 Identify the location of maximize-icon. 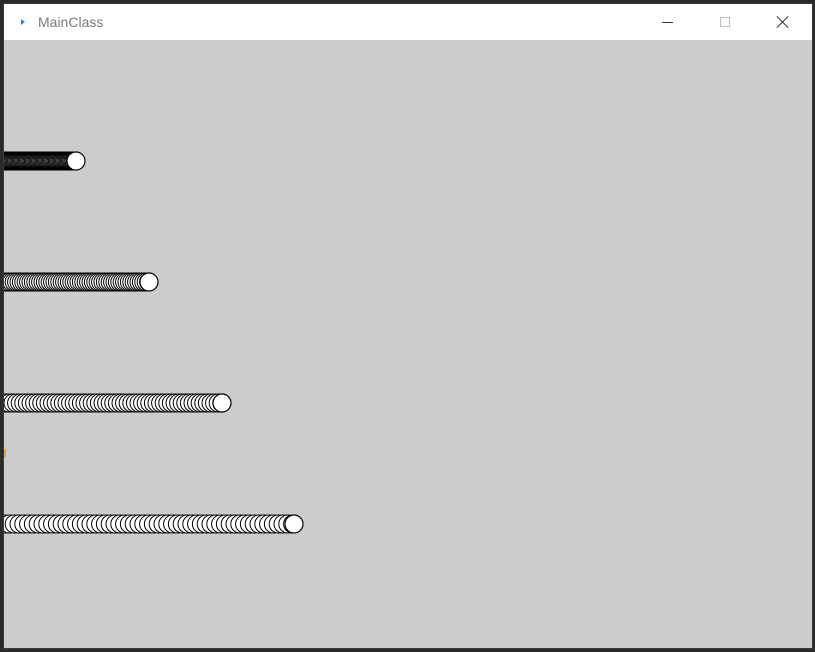
(725, 22).